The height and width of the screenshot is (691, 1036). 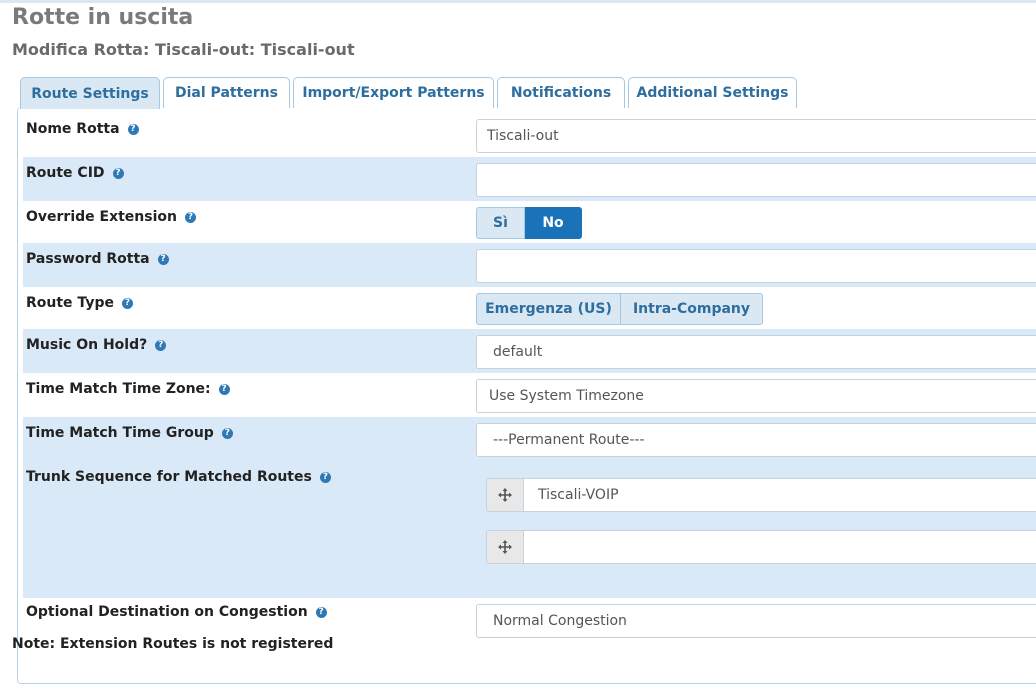 I want to click on trunk-select, so click(x=780, y=547).